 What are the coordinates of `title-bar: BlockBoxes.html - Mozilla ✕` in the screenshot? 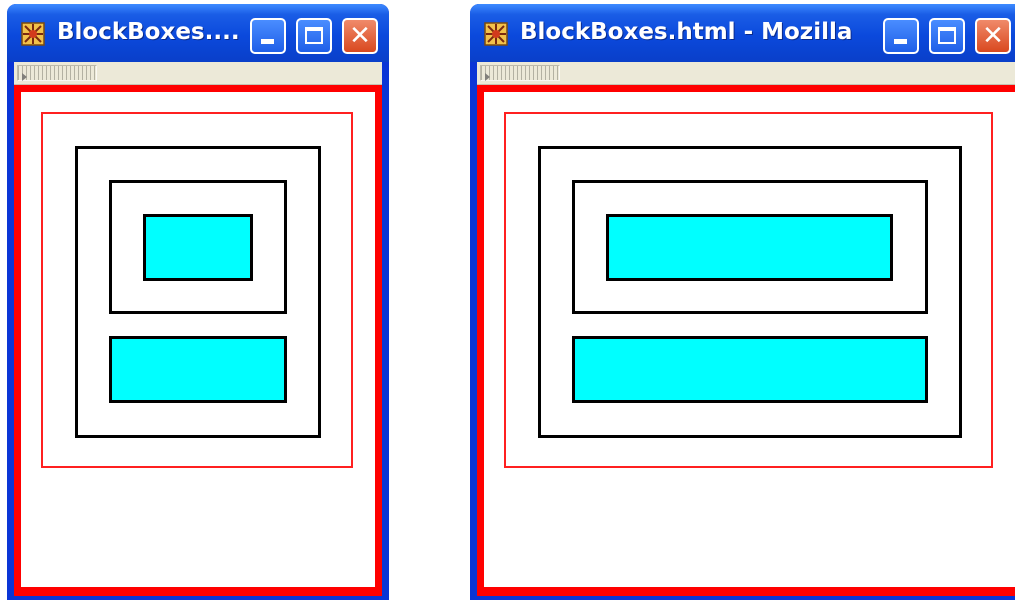 It's located at (742, 33).